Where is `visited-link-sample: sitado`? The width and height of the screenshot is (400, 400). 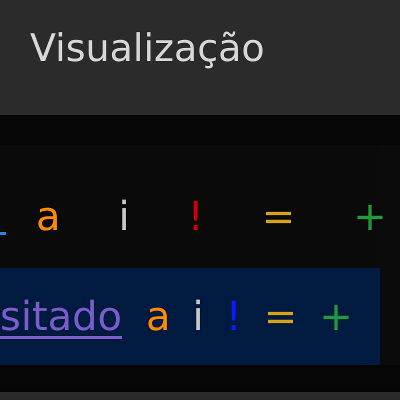 visited-link-sample: sitado is located at coordinates (61, 317).